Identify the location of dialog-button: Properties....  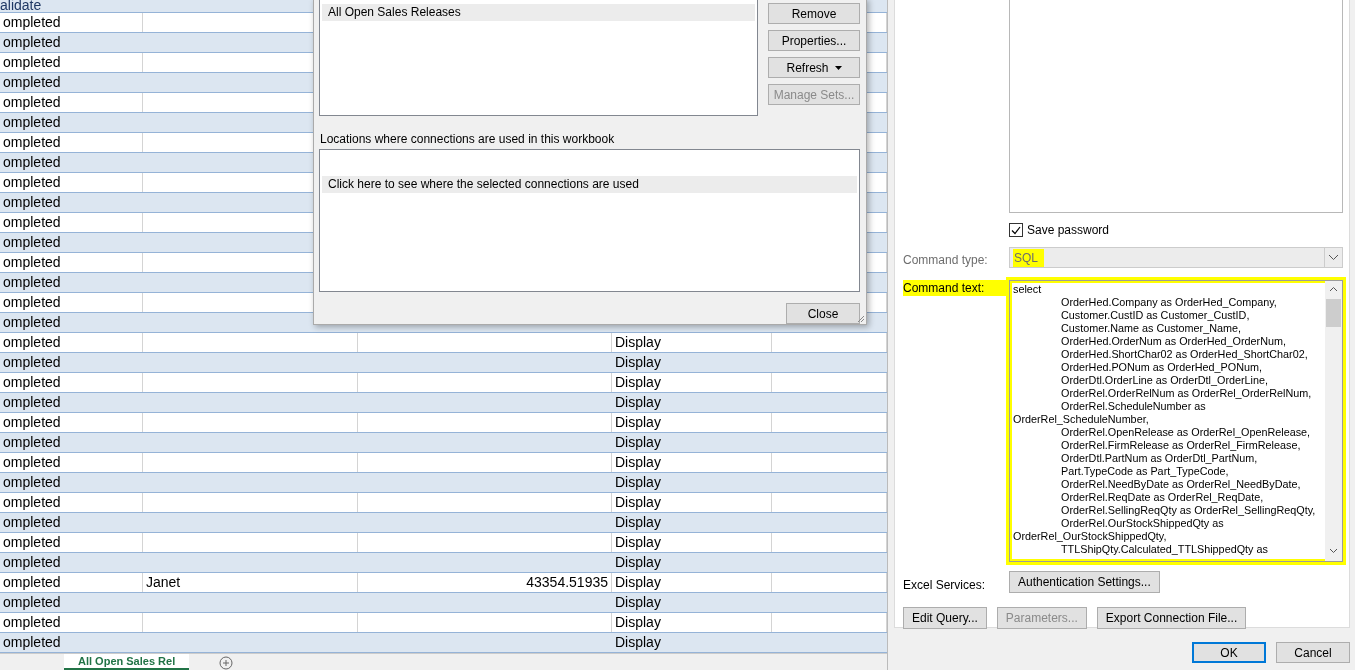
(814, 40).